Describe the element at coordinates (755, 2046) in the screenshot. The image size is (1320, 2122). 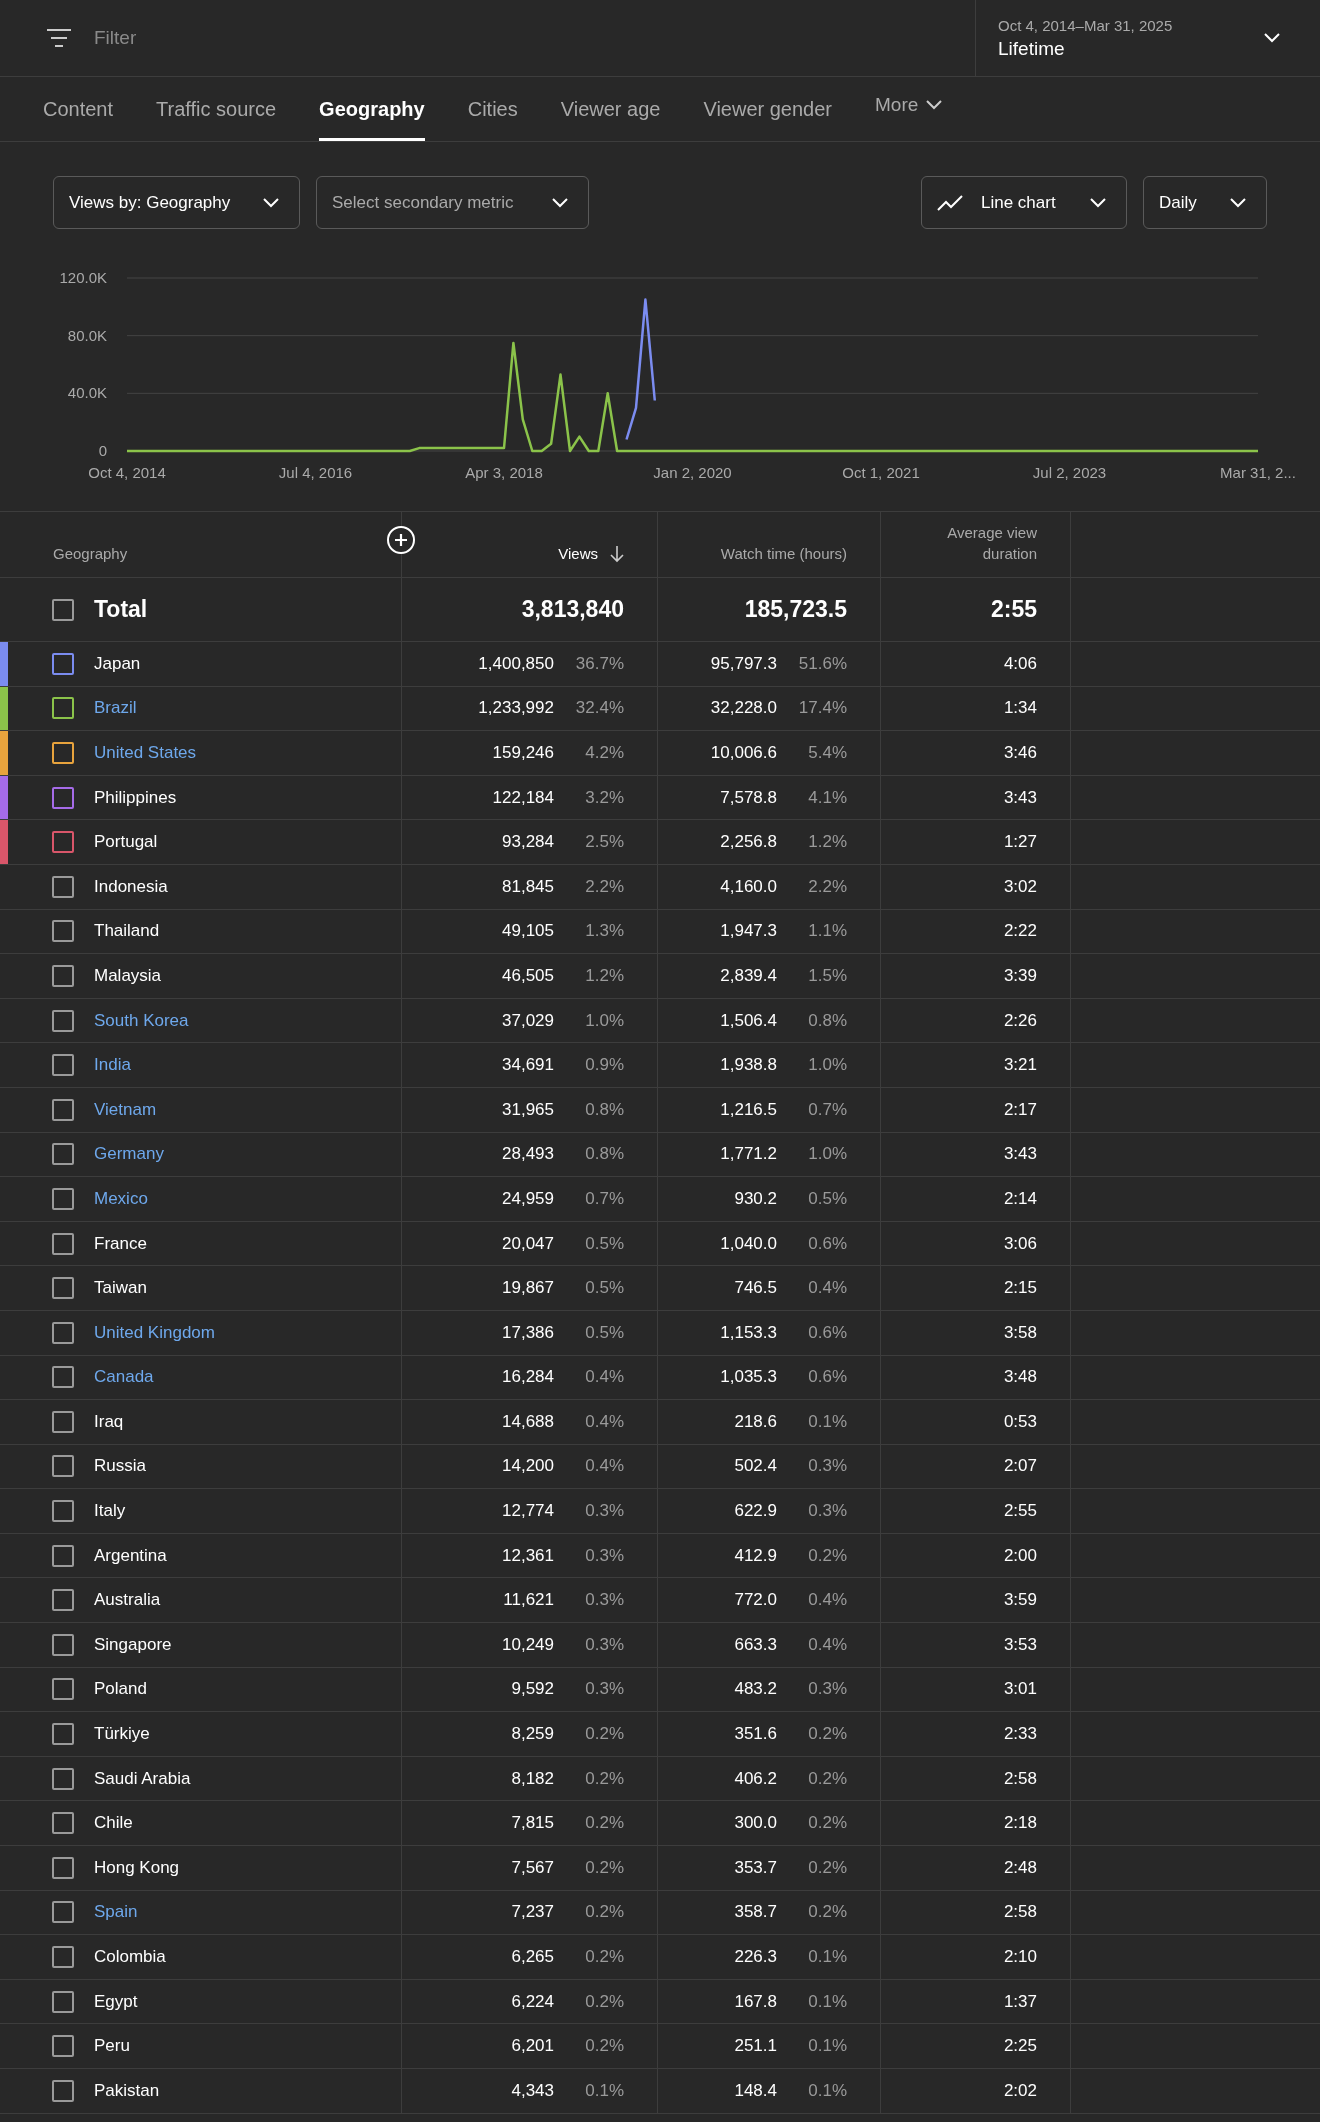
I see `table-cell: 251.1` at that location.